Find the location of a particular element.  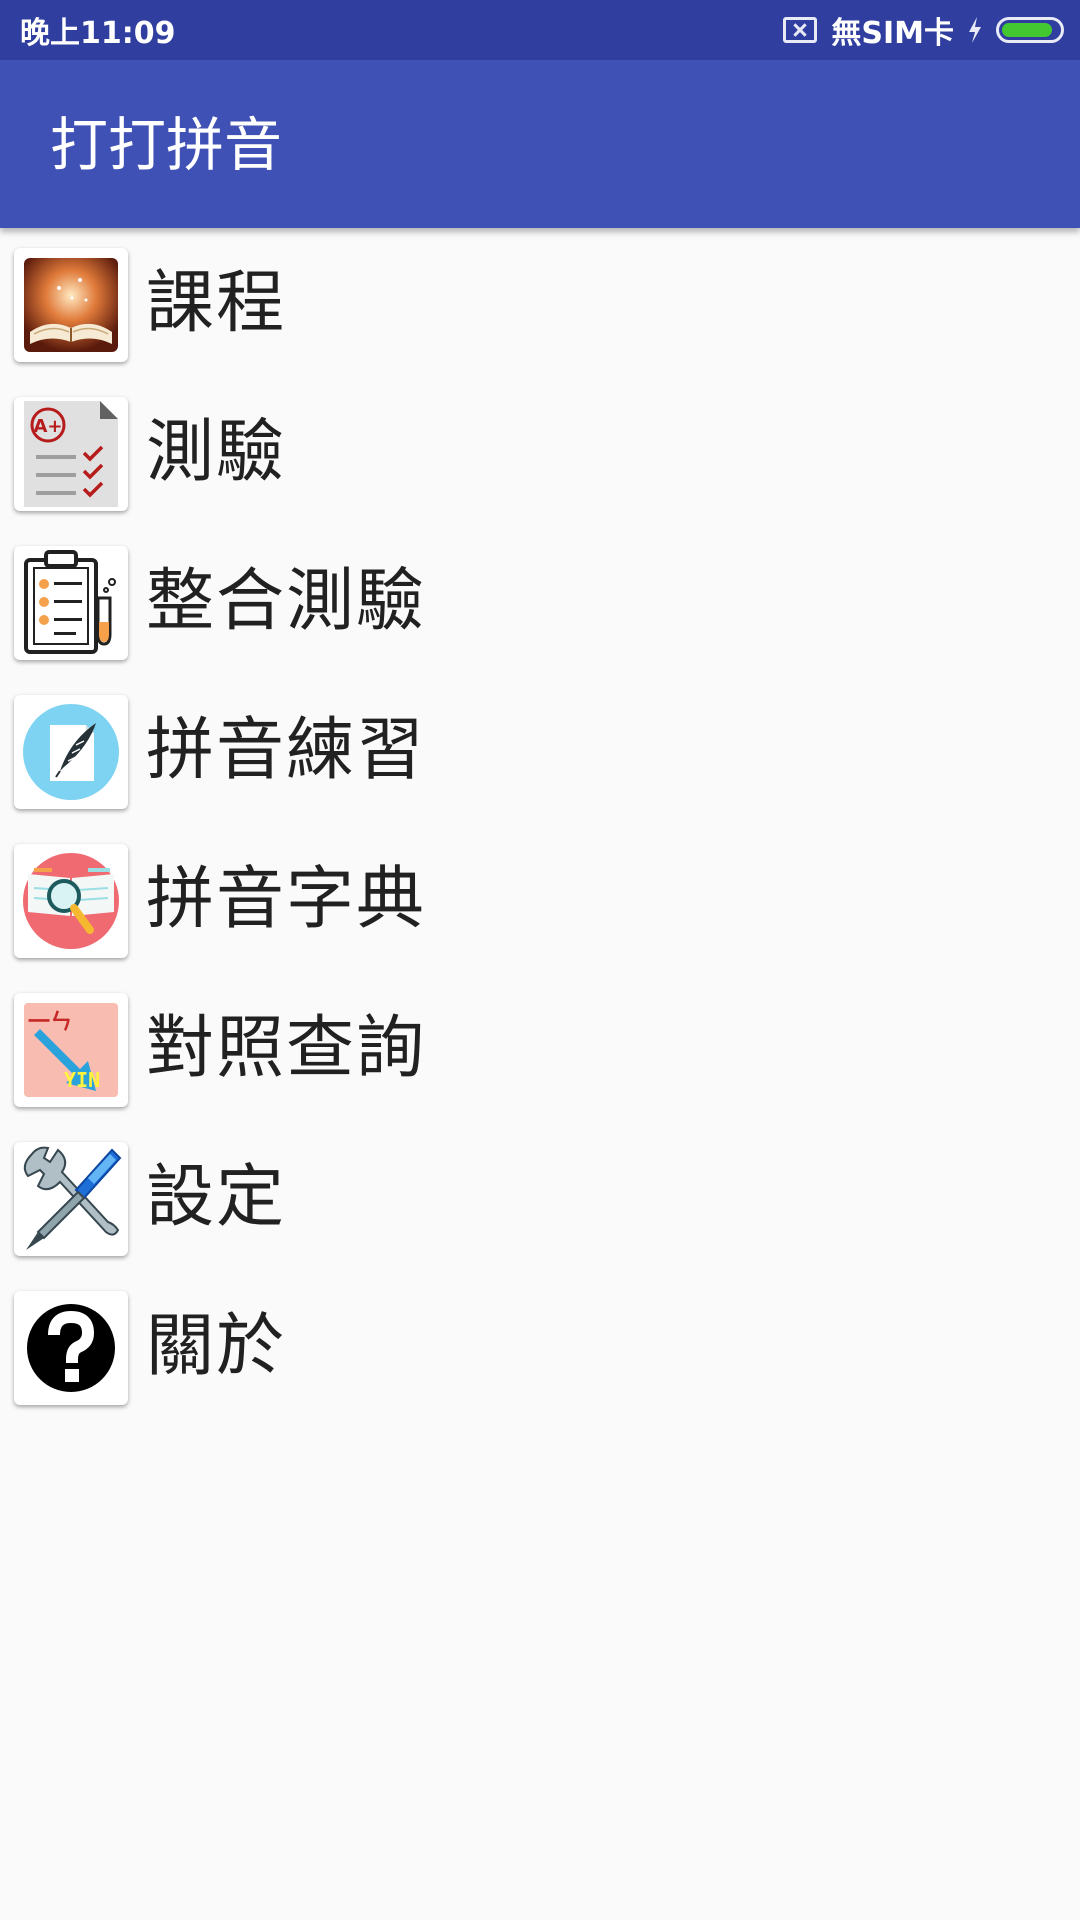

menu-item-course: 課程 is located at coordinates (540, 302).